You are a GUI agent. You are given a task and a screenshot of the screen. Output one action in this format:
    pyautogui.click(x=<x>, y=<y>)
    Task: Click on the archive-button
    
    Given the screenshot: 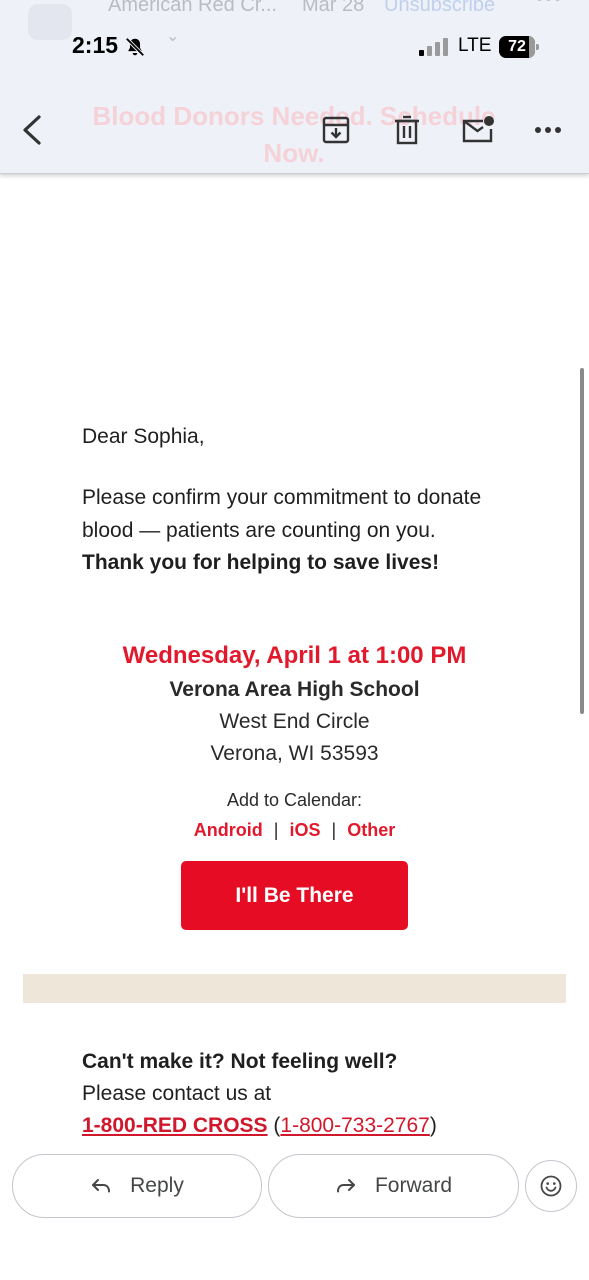 What is the action you would take?
    pyautogui.click(x=336, y=130)
    